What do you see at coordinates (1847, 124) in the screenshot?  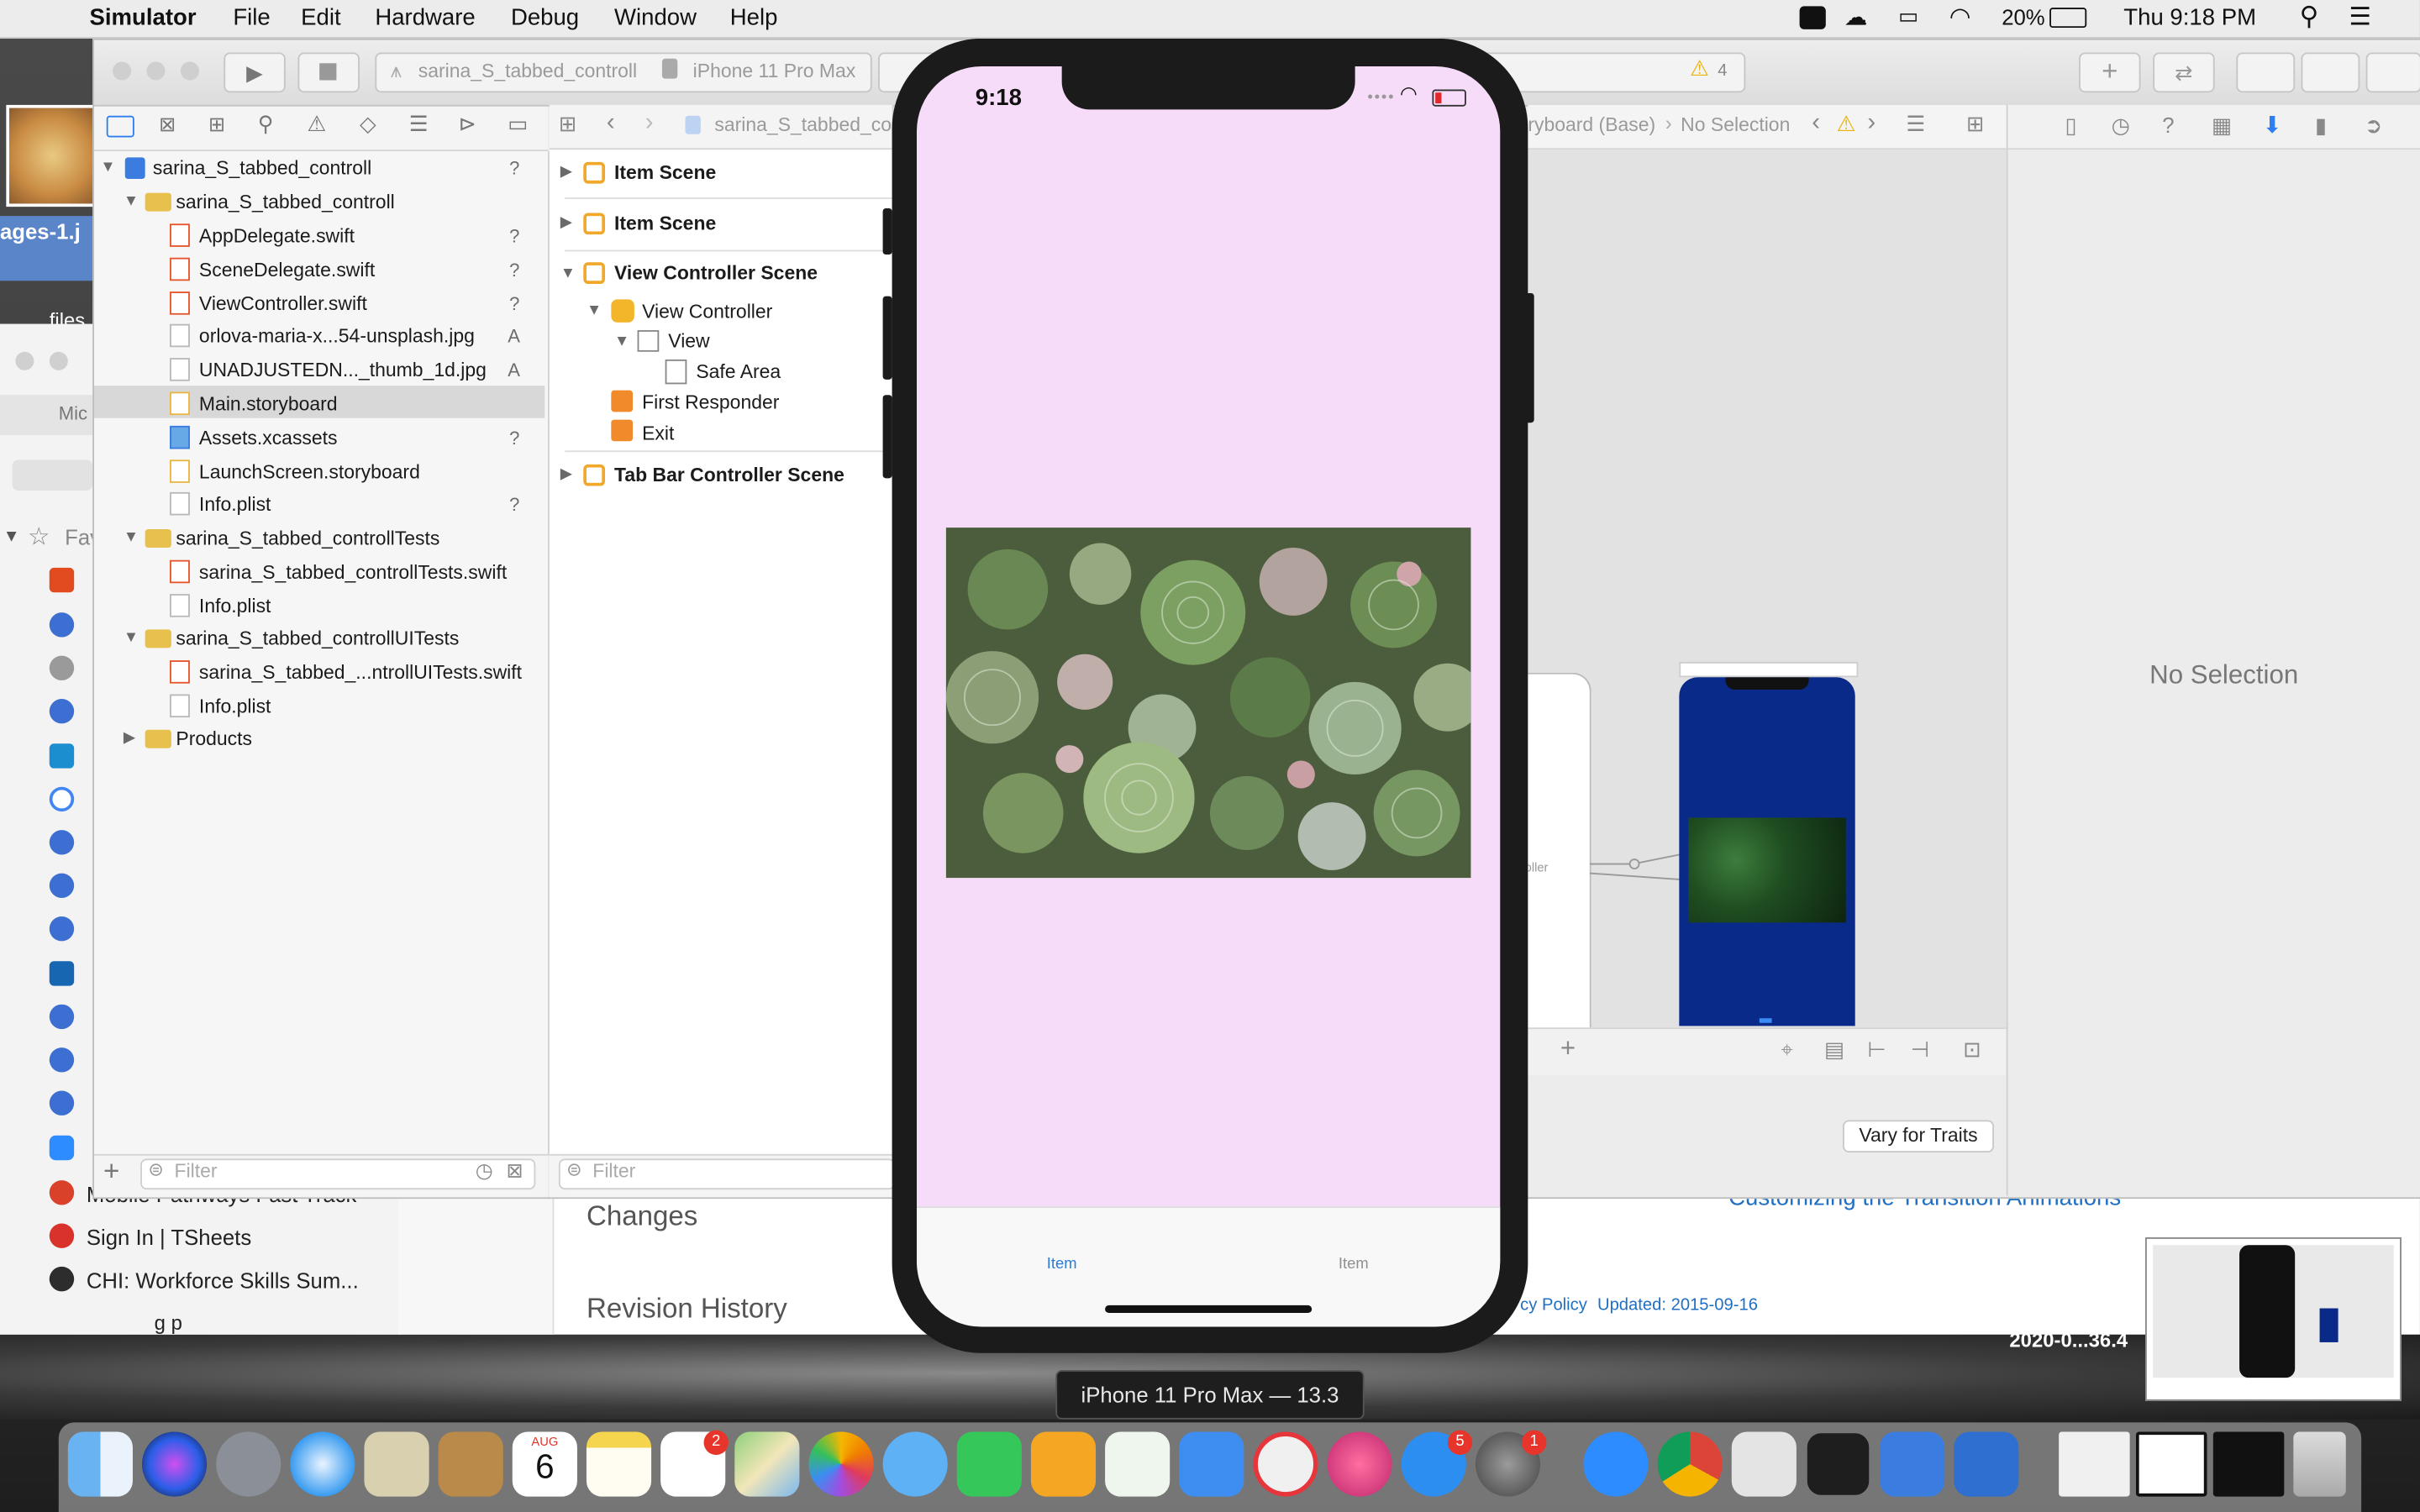 I see `warning-icon: ⚠` at bounding box center [1847, 124].